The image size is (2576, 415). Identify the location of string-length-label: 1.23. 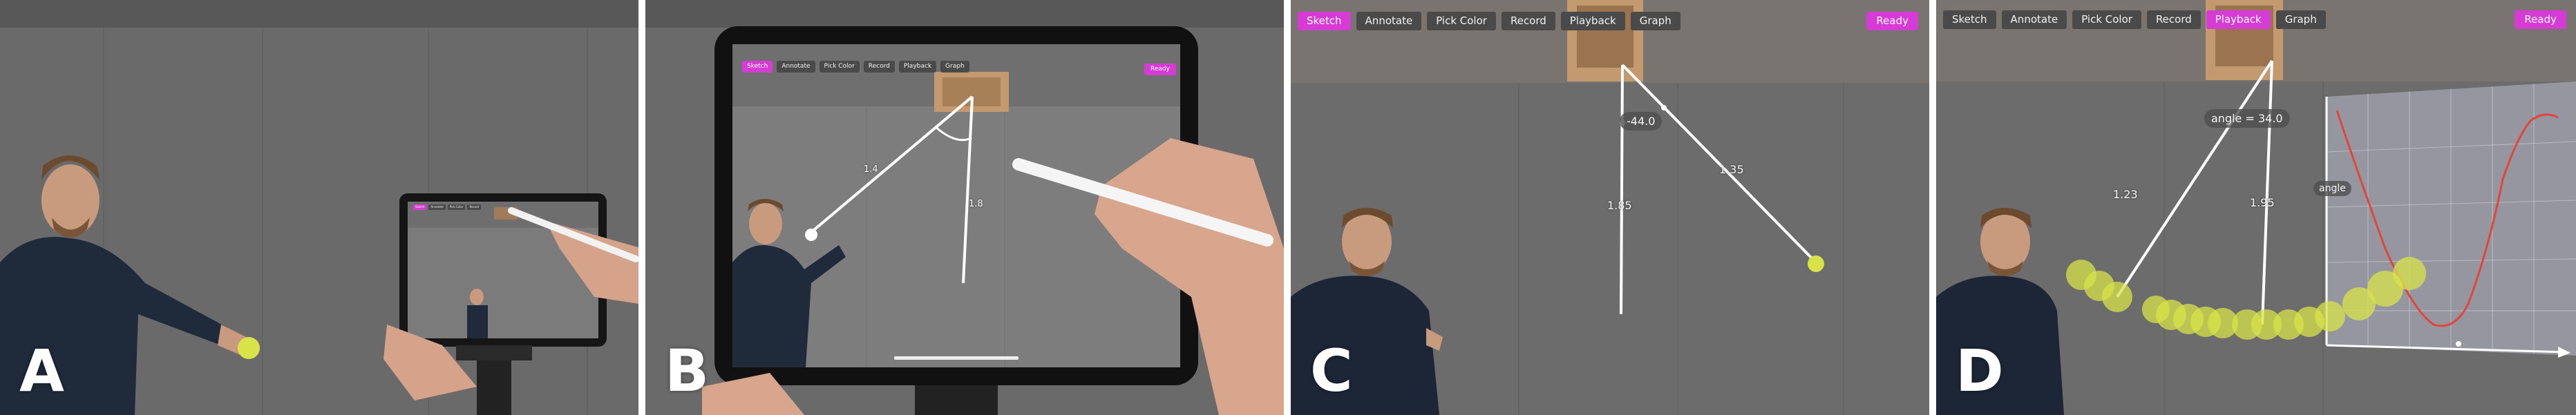
(2125, 195).